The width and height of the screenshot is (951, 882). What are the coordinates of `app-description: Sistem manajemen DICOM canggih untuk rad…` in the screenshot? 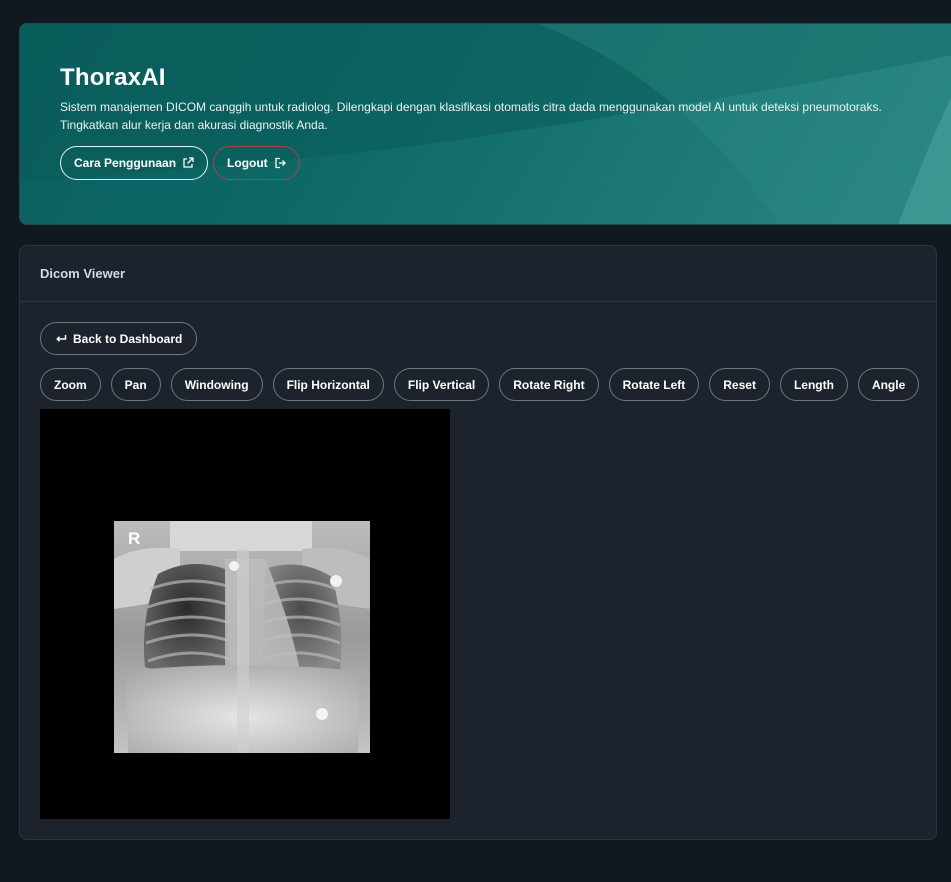 It's located at (471, 116).